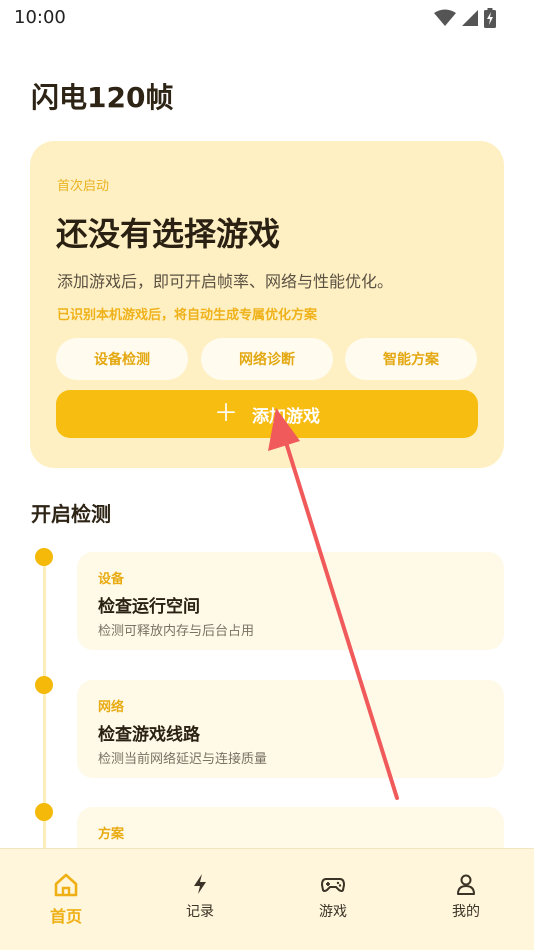  I want to click on nav-label-profile: 我的, so click(466, 912).